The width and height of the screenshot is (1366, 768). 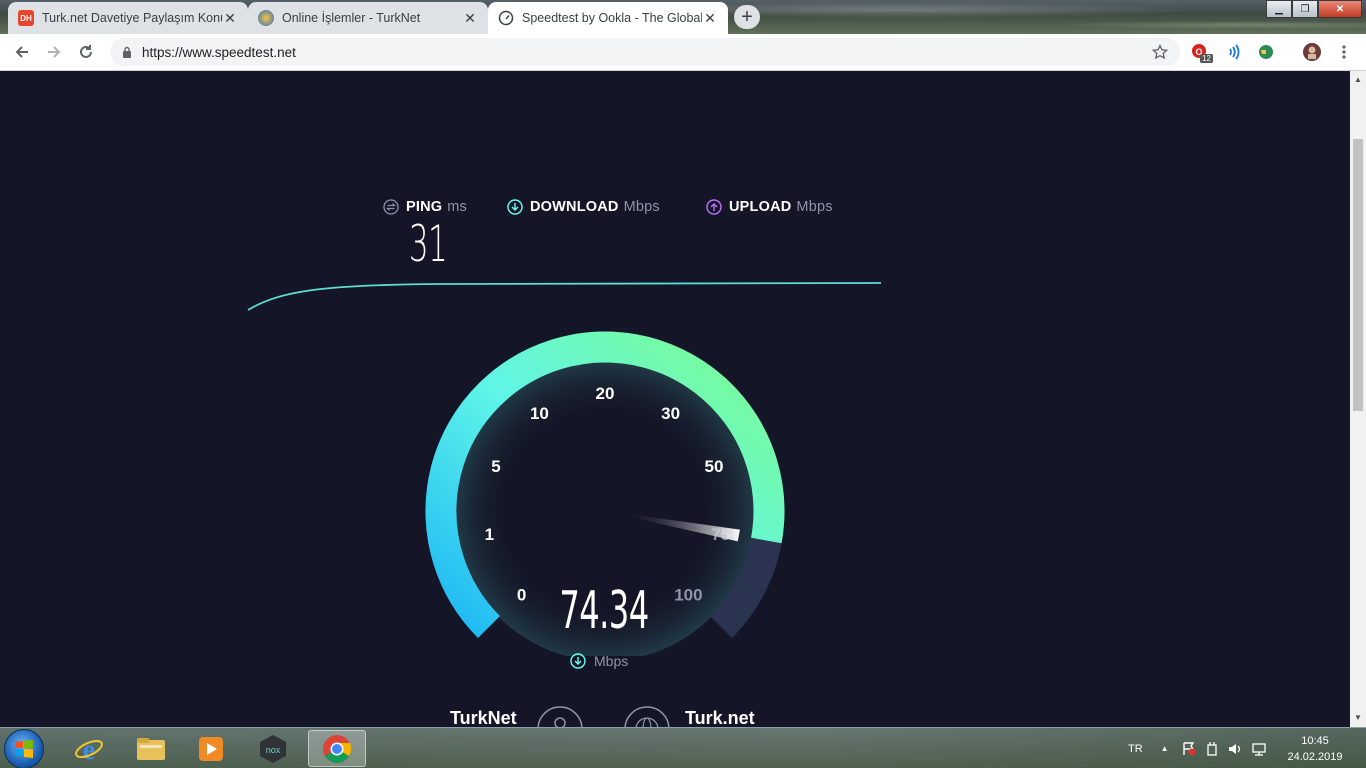 I want to click on download-unit: Mbps, so click(x=641, y=207).